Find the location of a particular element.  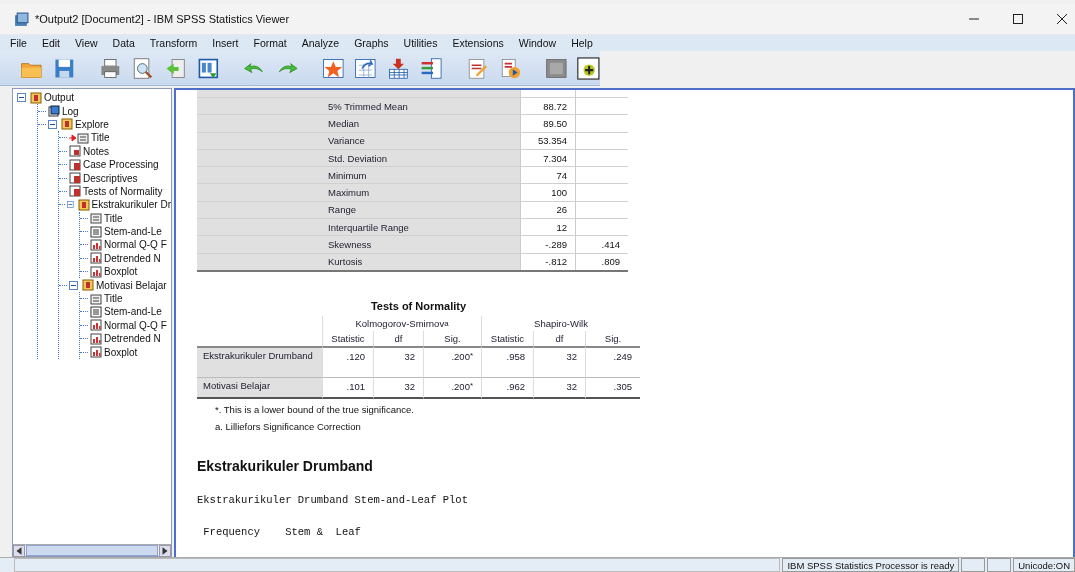

menu-item: Edit is located at coordinates (50, 43).